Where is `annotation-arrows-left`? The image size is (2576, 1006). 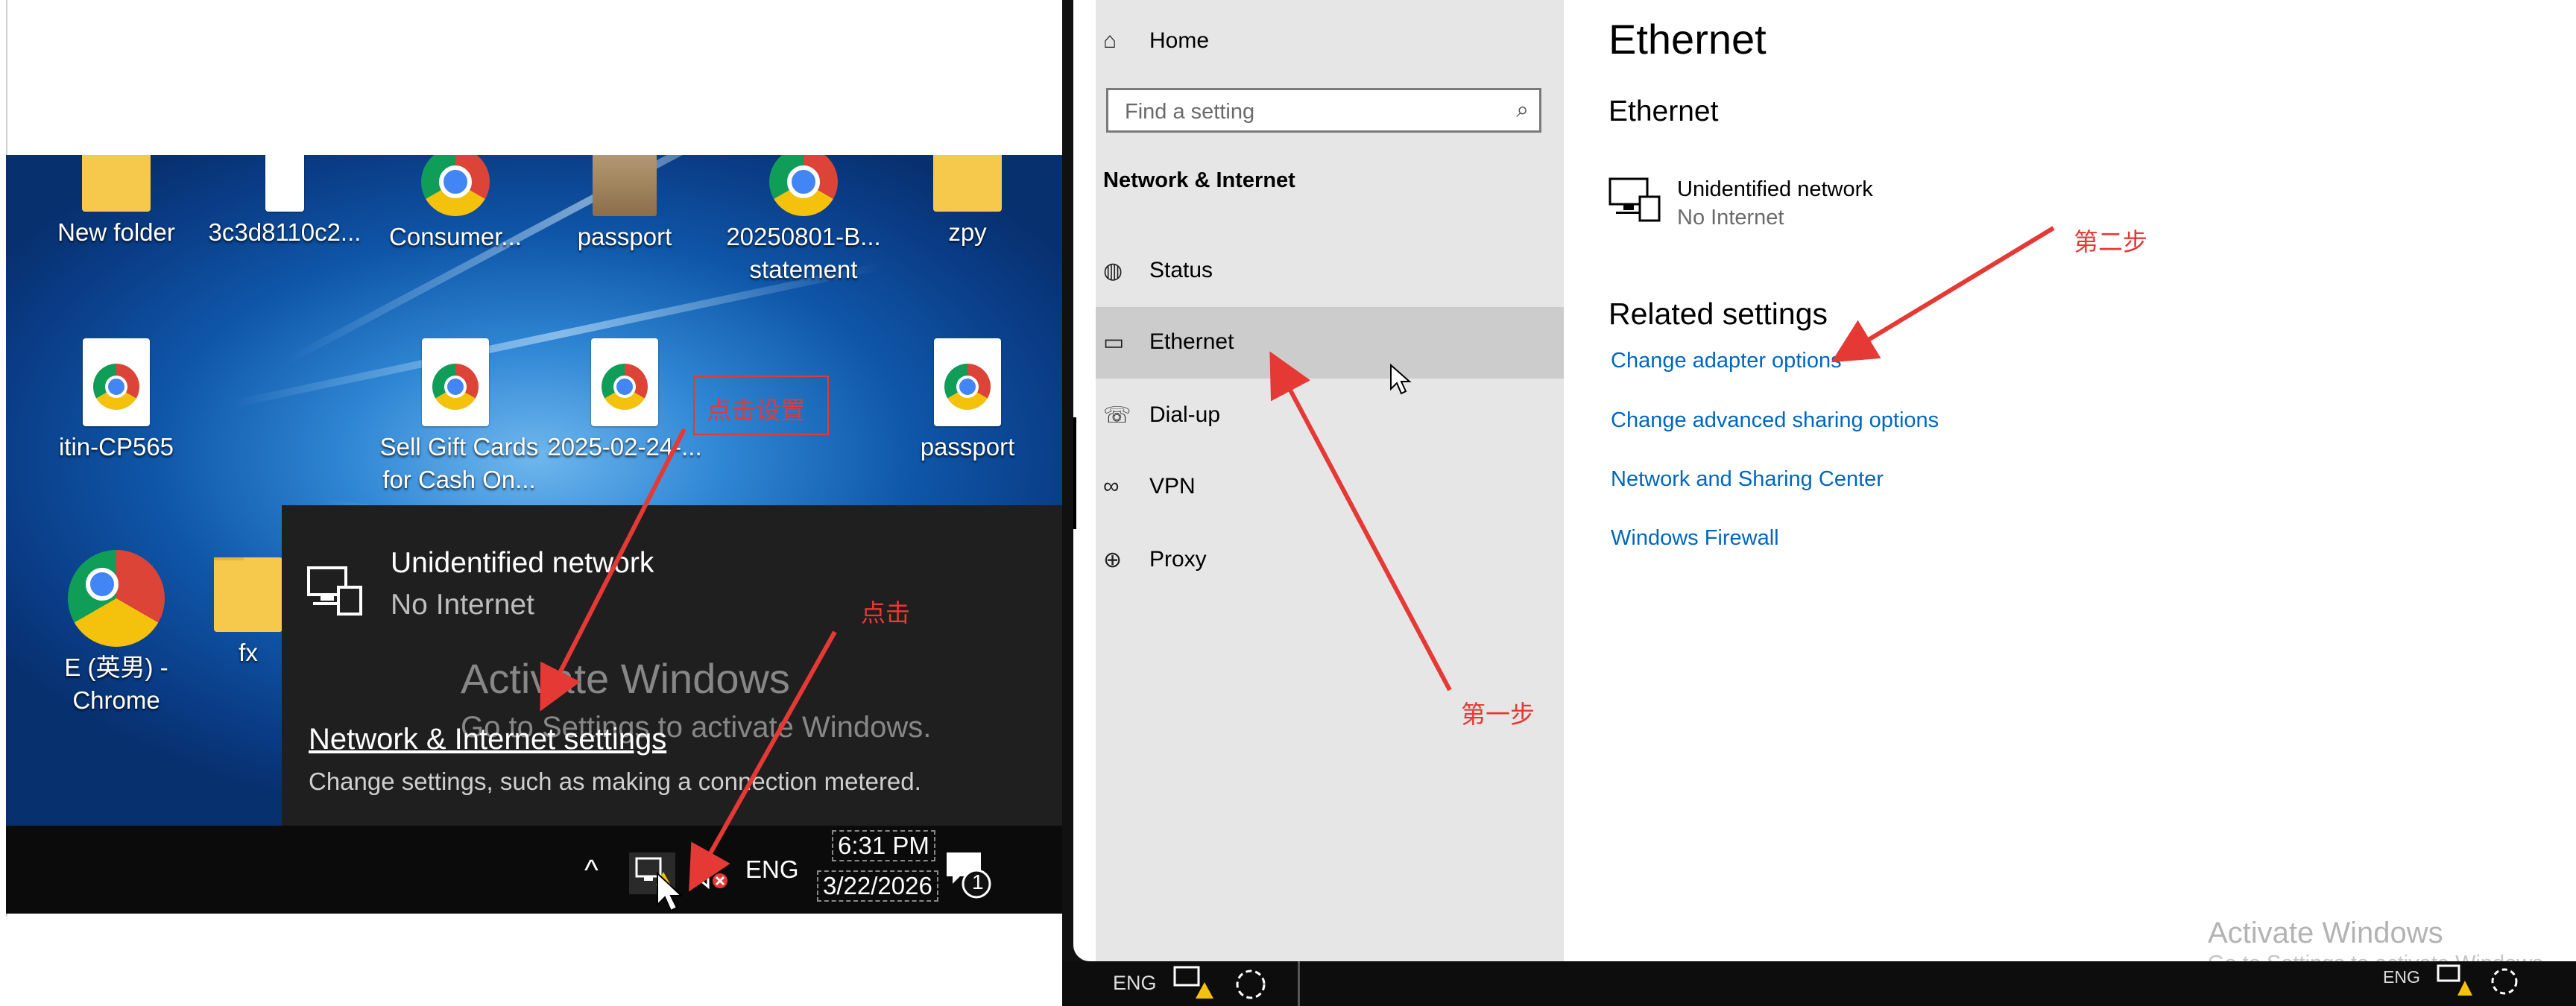 annotation-arrows-left is located at coordinates (688, 660).